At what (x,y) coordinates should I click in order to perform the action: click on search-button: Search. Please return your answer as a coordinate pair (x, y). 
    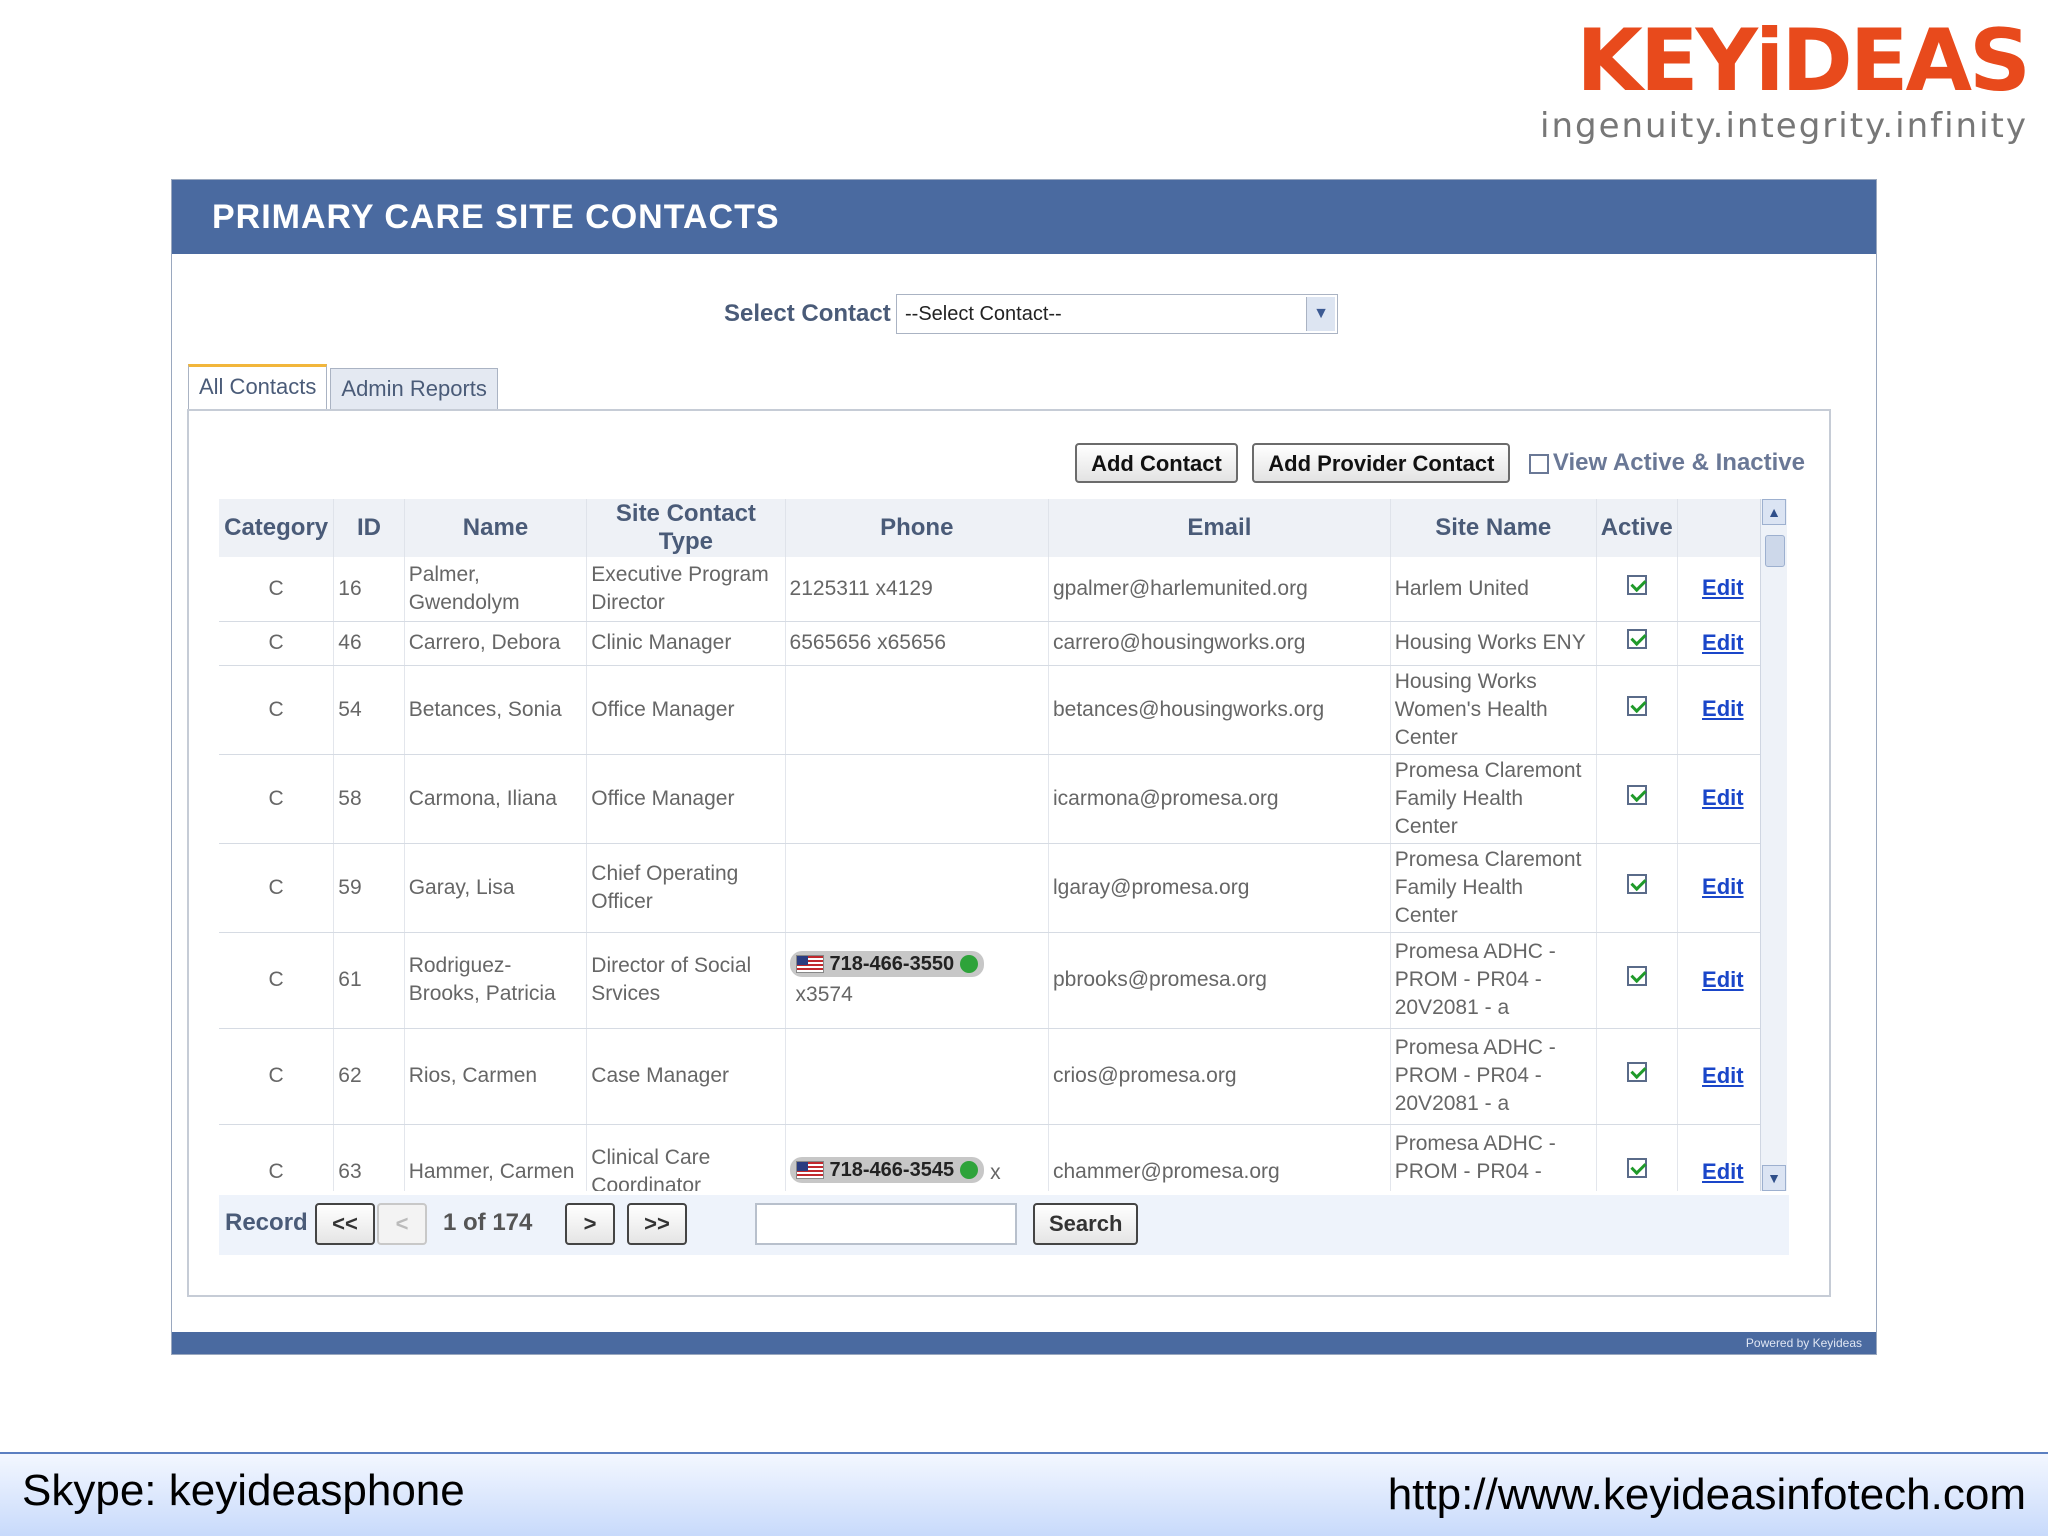
    Looking at the image, I should click on (1086, 1224).